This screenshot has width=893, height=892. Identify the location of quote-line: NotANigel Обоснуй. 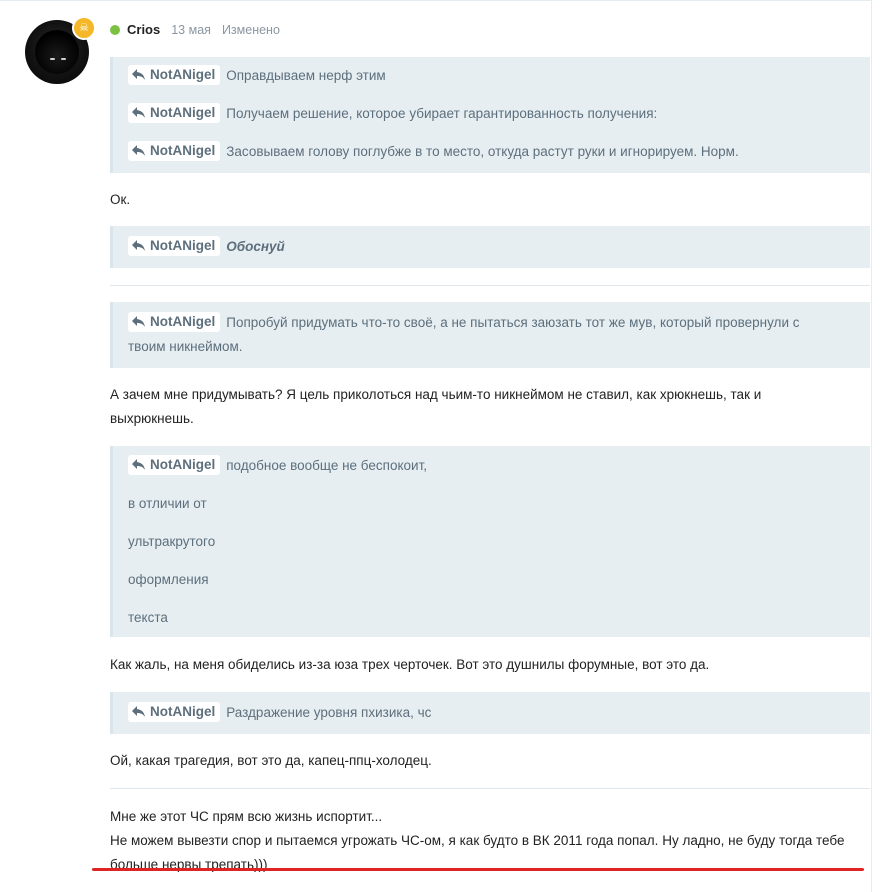
(494, 247).